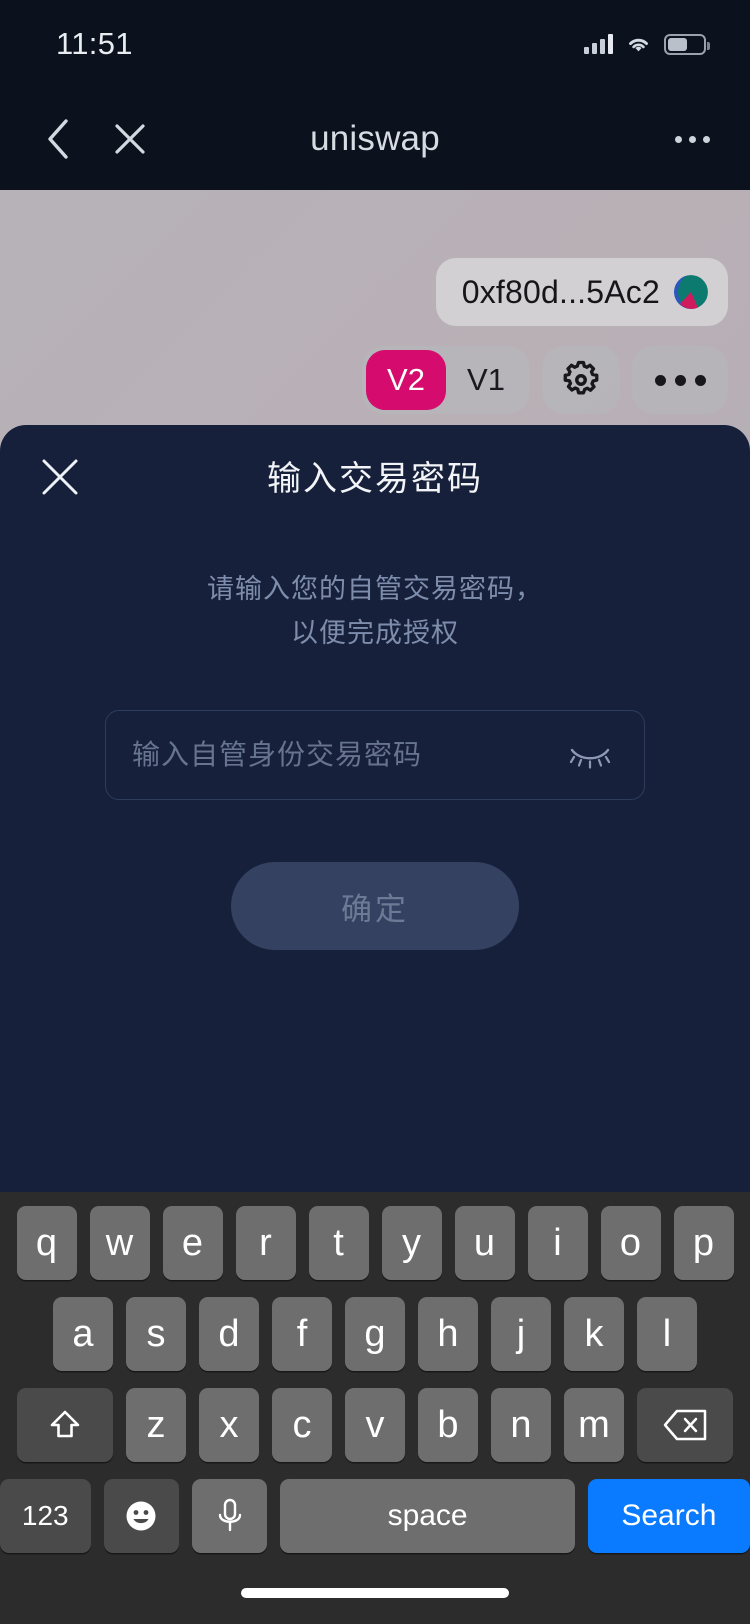 Image resolution: width=750 pixels, height=1624 pixels. I want to click on home-indicator-area, so click(375, 1598).